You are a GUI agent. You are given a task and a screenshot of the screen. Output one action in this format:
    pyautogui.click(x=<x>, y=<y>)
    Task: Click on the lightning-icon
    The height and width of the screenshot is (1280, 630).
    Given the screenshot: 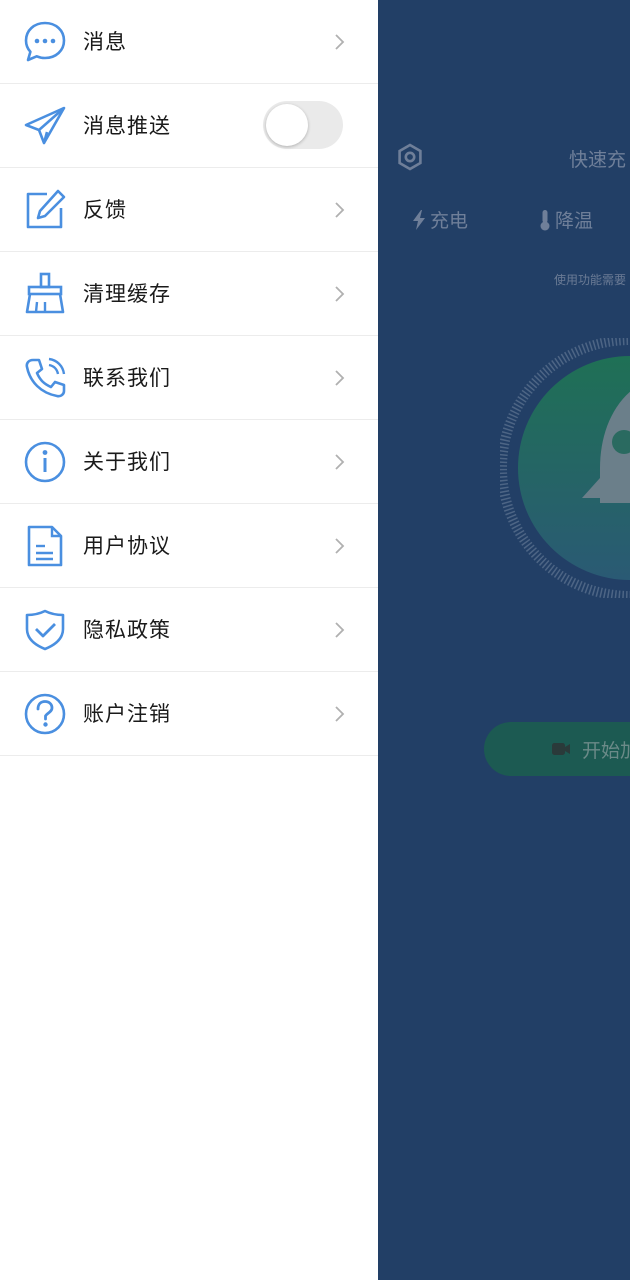 What is the action you would take?
    pyautogui.click(x=419, y=219)
    